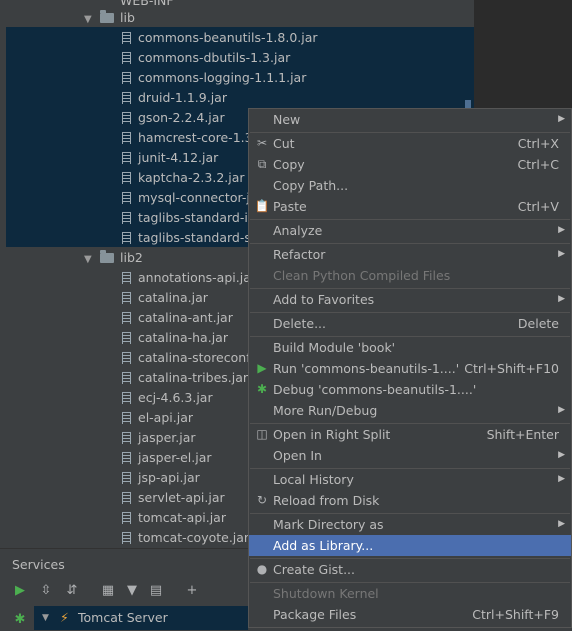  I want to click on menu-label: Build Module 'book', so click(334, 347).